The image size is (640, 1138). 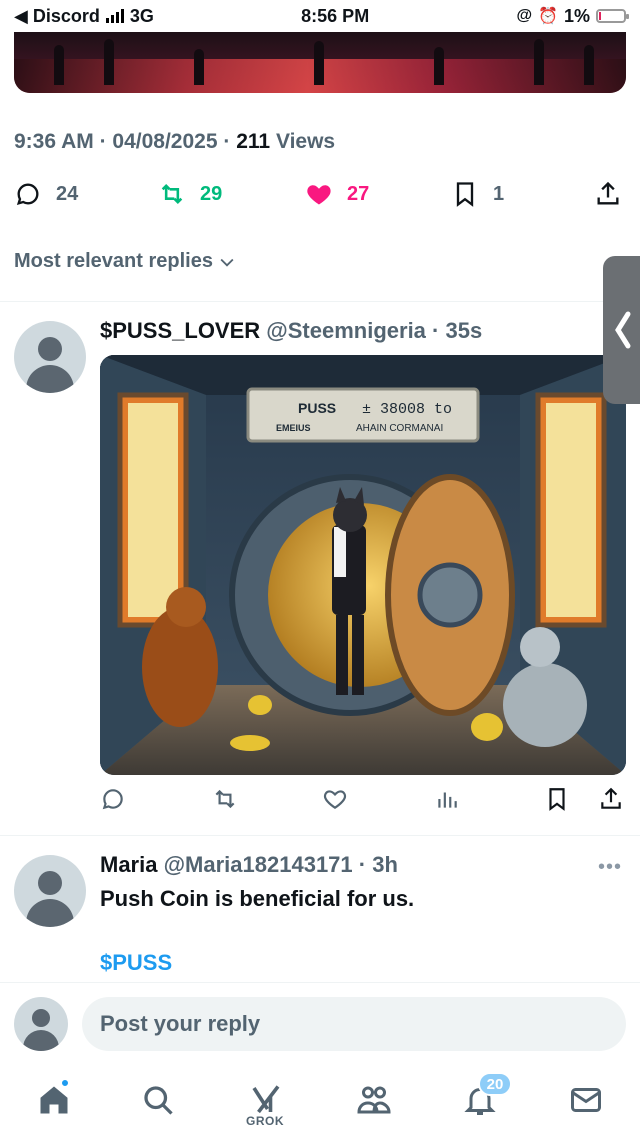 I want to click on cashtag-link: $PUSS, so click(x=136, y=963).